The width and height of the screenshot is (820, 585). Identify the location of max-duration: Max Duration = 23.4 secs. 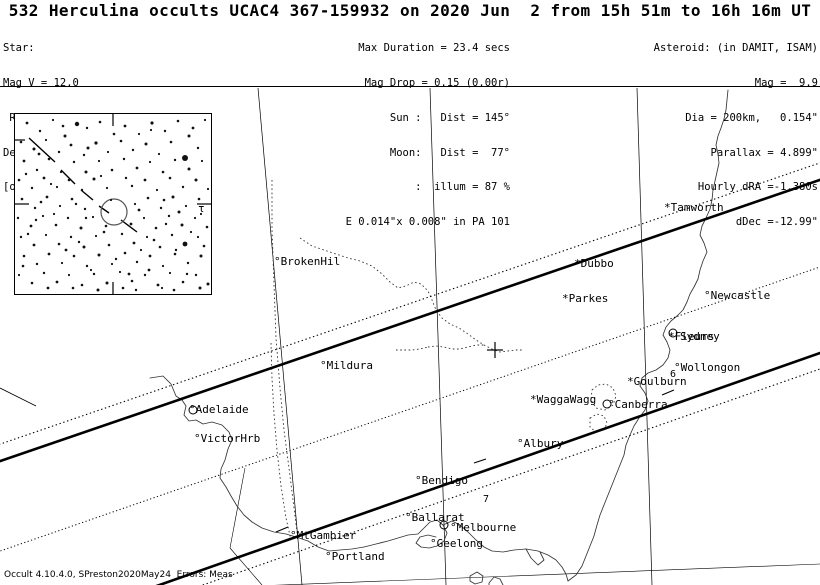
(434, 48).